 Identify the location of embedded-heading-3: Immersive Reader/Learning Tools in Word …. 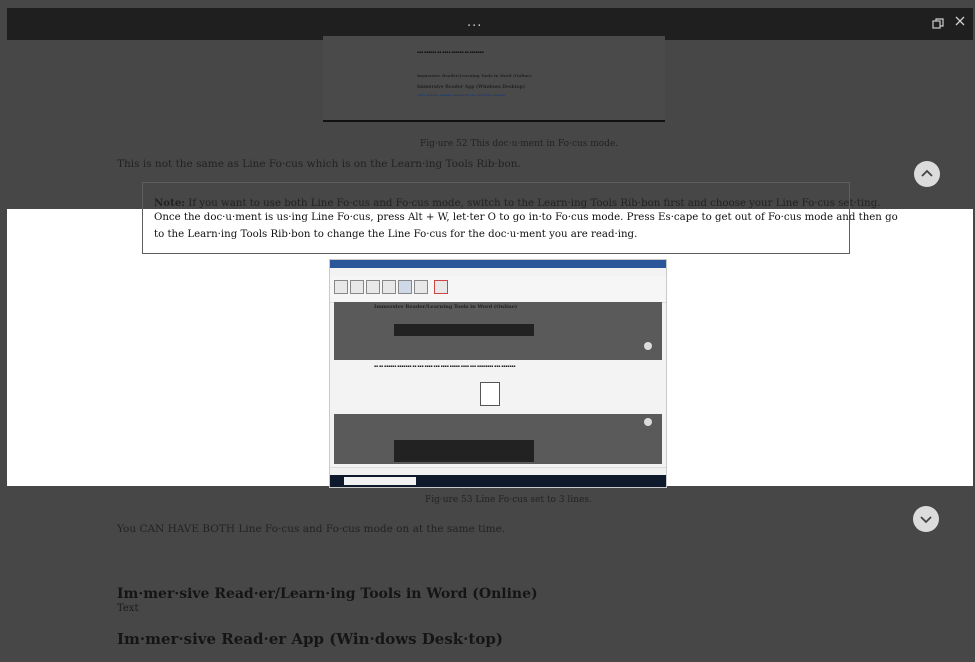
(446, 307).